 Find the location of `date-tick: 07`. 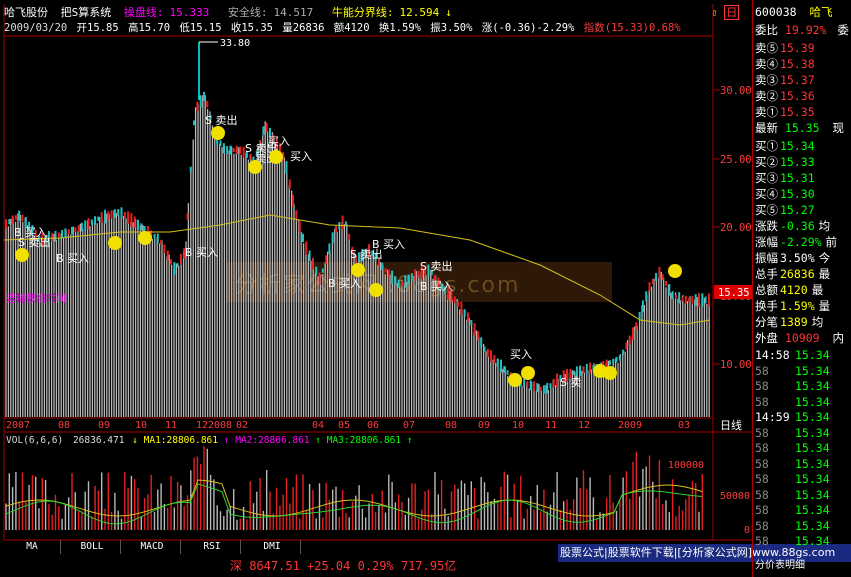

date-tick: 07 is located at coordinates (409, 425).